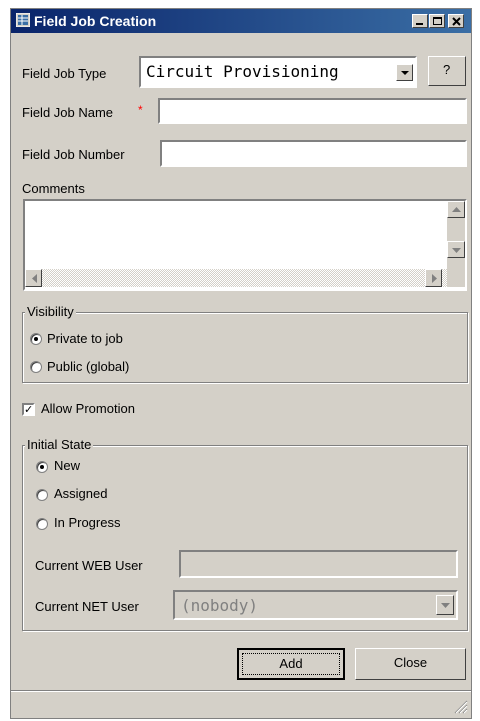 This screenshot has height=721, width=480. Describe the element at coordinates (95, 21) in the screenshot. I see `window-title: Field Job Creation` at that location.